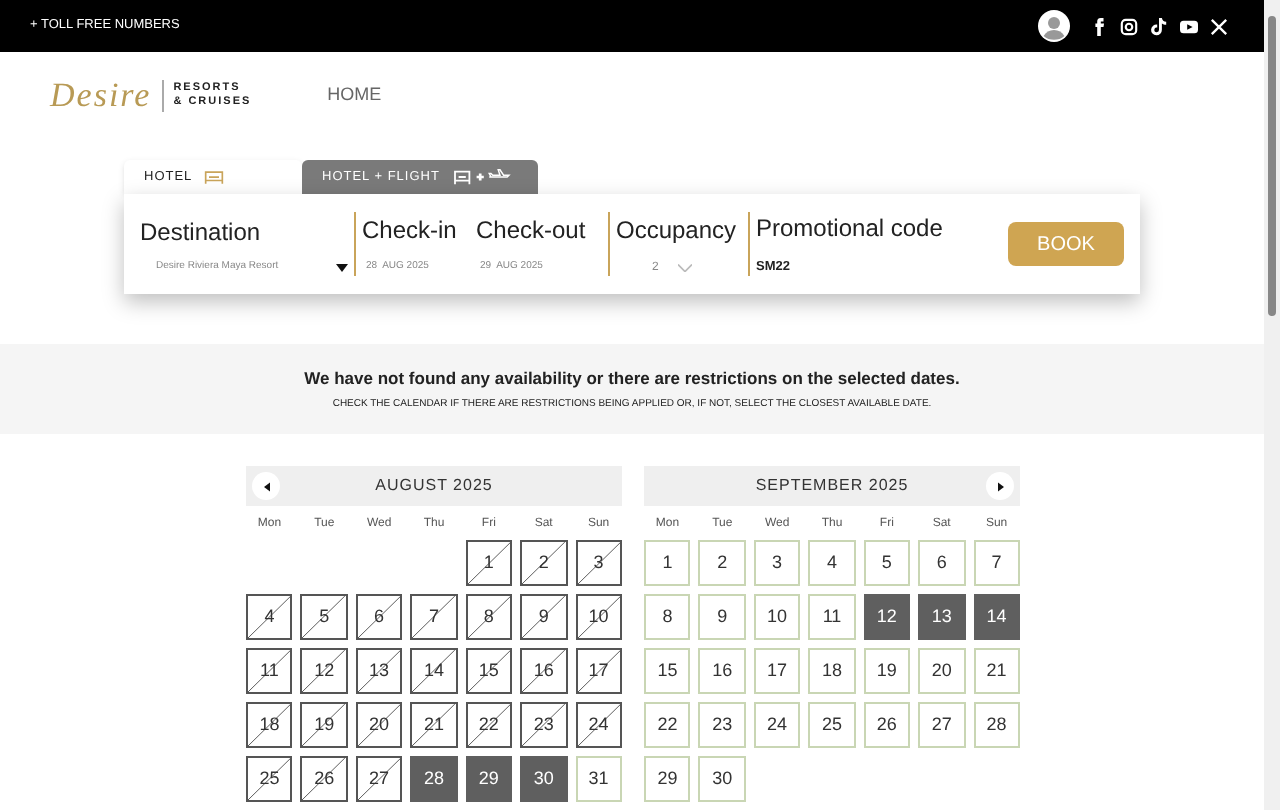 The image size is (1280, 810). I want to click on left-arrow-icon, so click(266, 486).